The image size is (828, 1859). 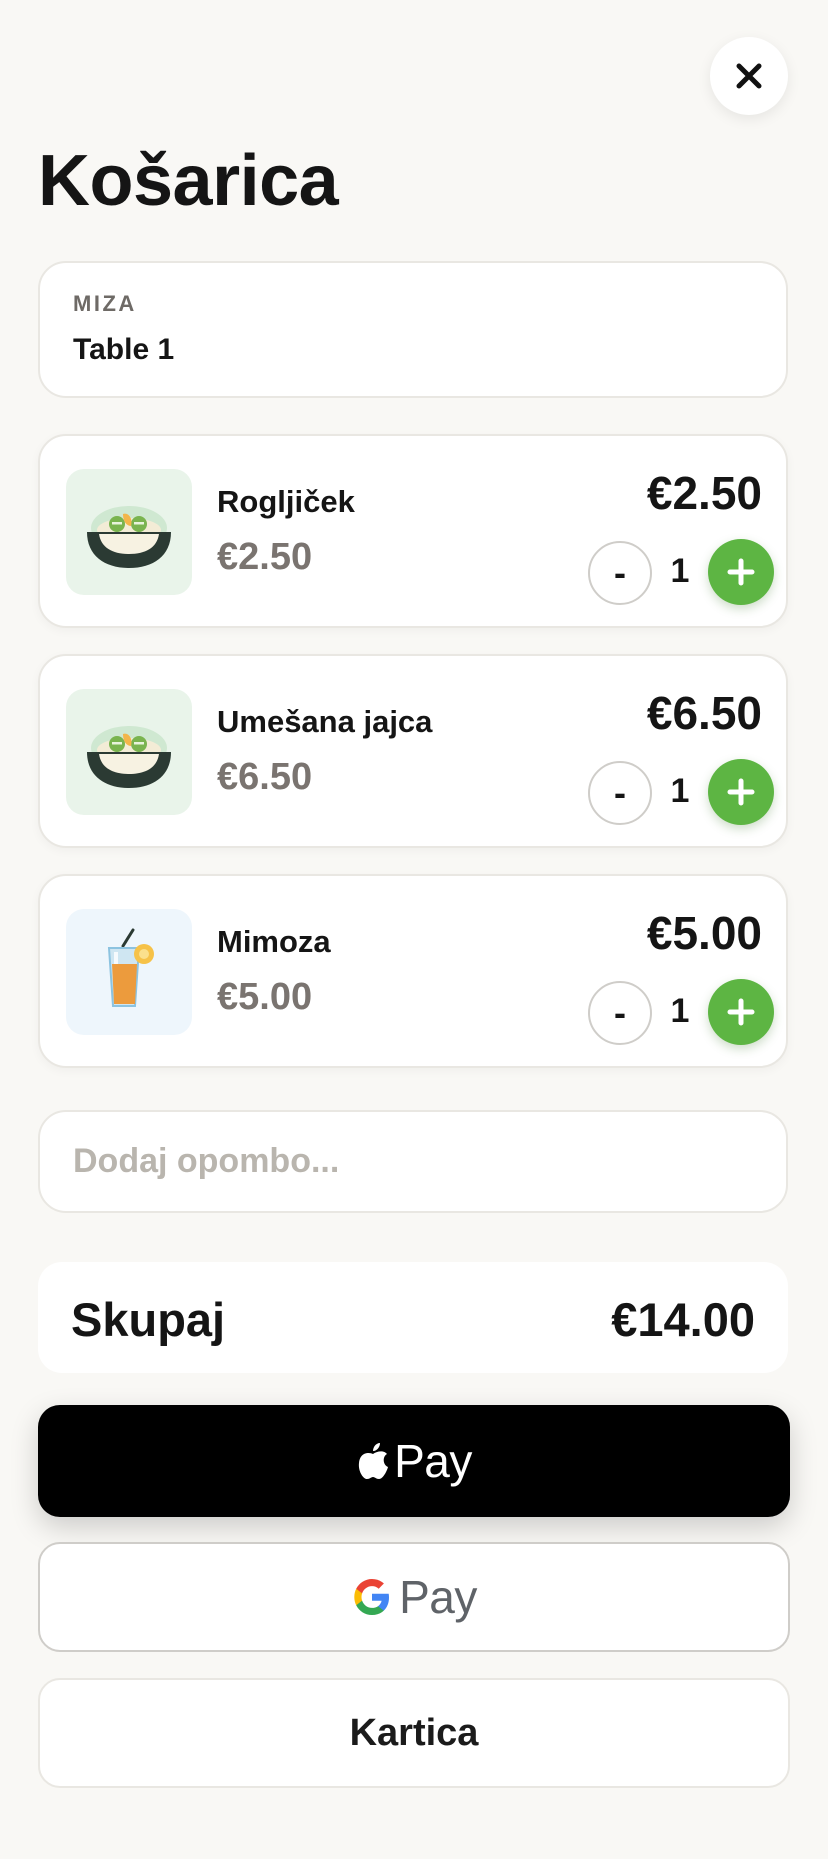 I want to click on google-pay-button: Pay, so click(x=414, y=1597).